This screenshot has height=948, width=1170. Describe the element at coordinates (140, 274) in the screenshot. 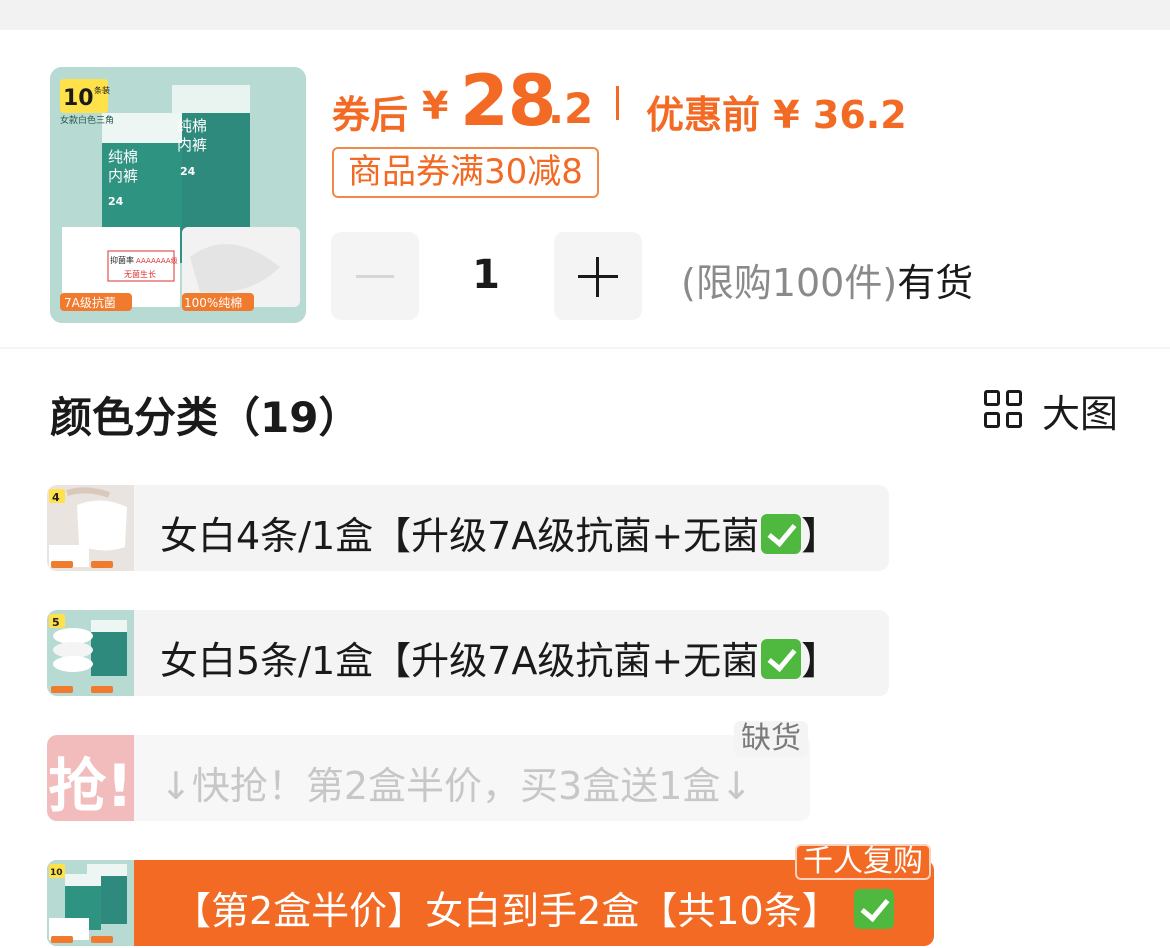

I see `report-line-2: 无菌生长` at that location.